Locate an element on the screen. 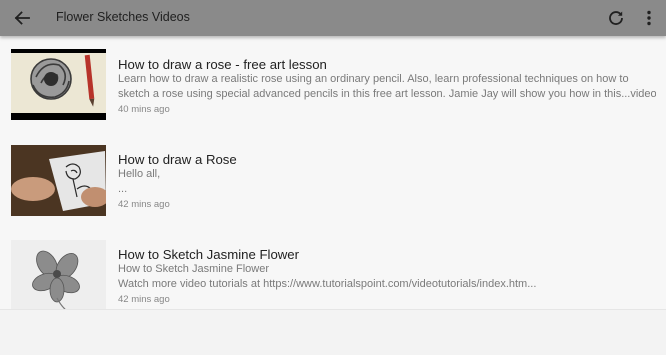  refresh-icon is located at coordinates (616, 18).